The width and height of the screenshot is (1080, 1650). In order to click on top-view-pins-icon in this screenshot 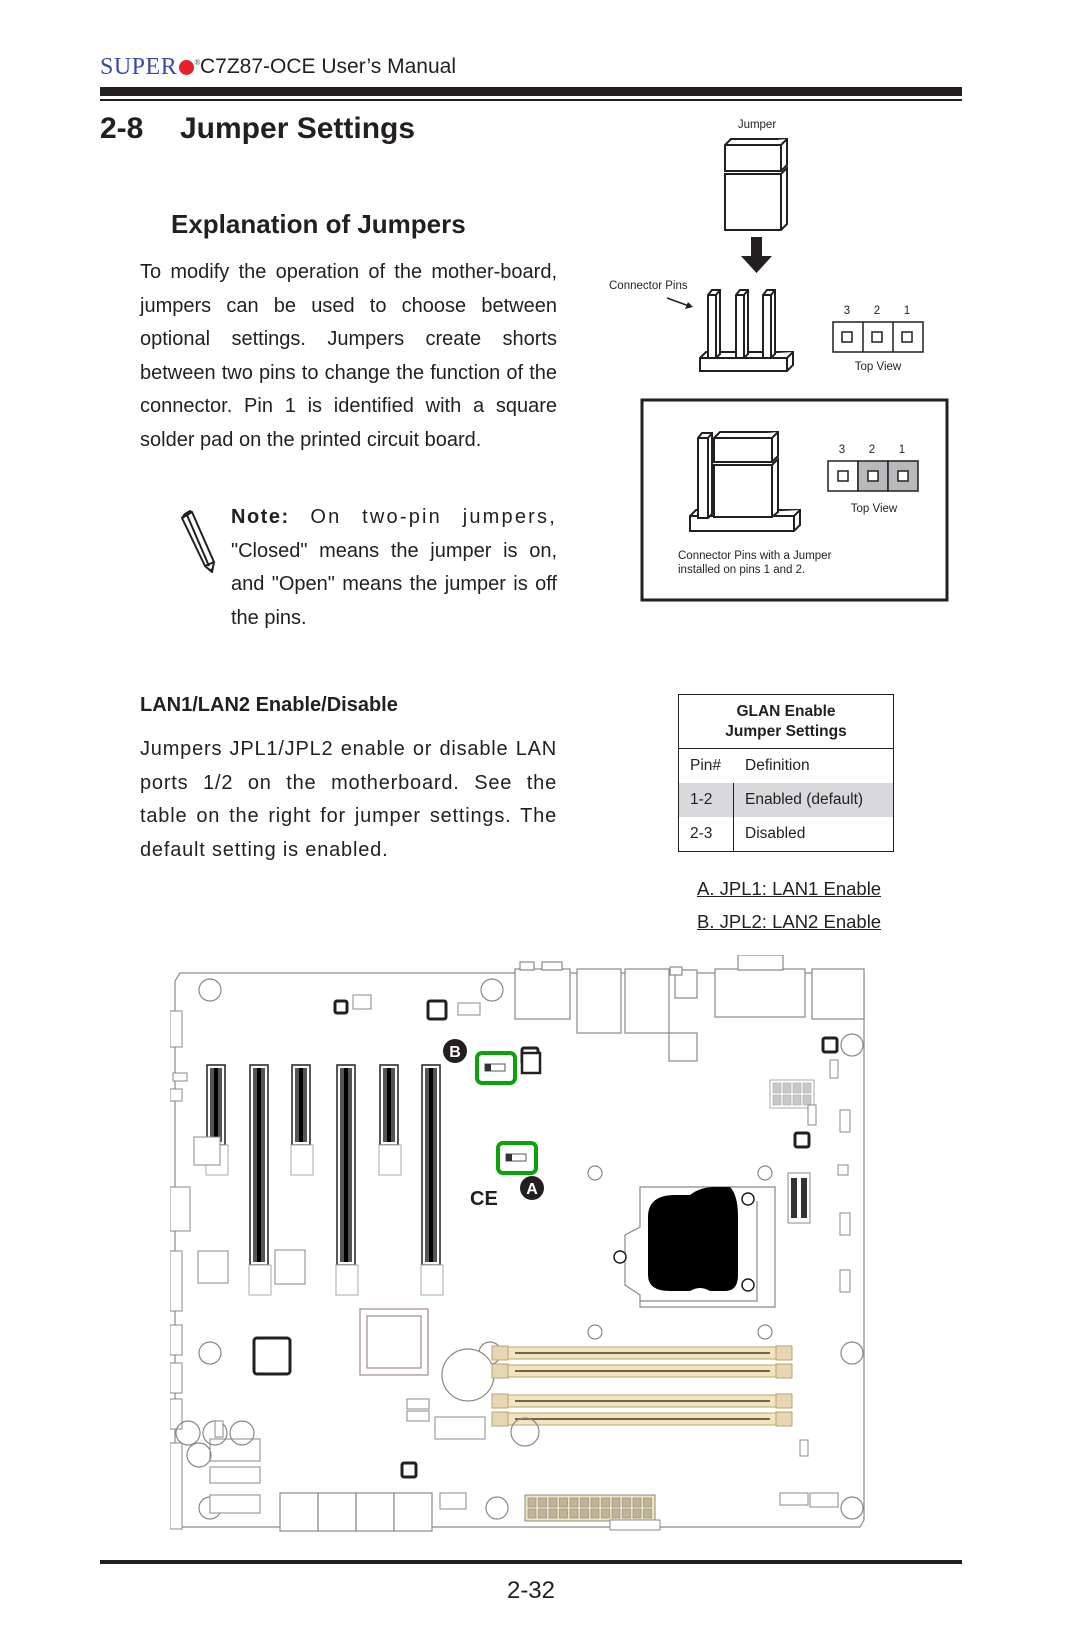, I will do `click(878, 337)`.